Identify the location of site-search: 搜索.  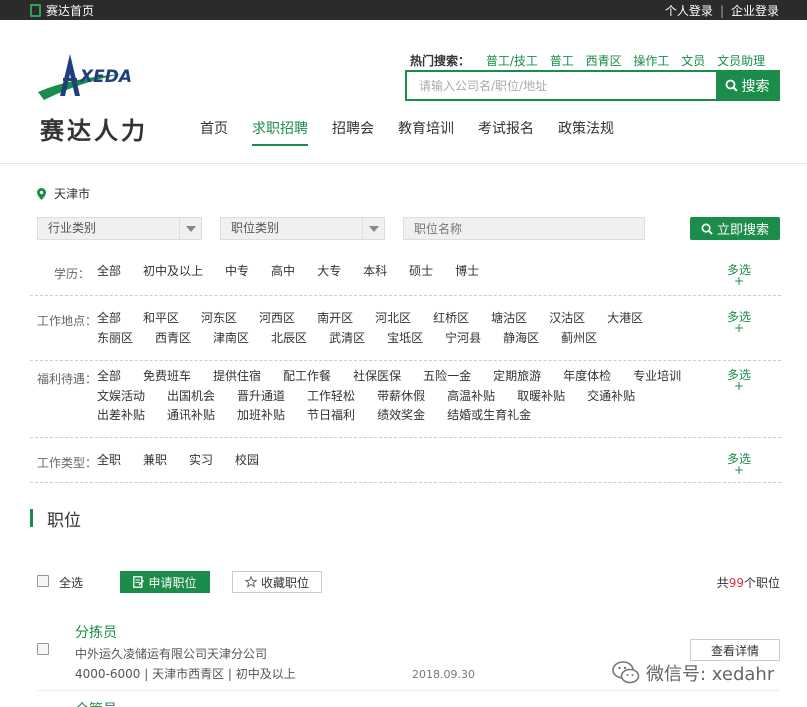
(592, 85).